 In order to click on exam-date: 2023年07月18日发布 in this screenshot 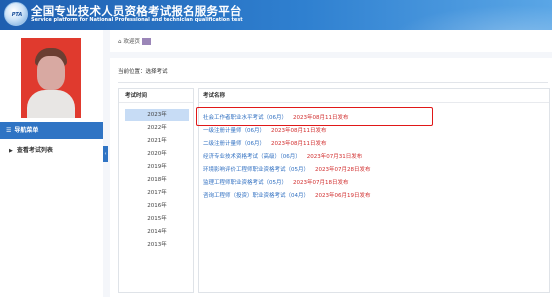, I will do `click(321, 183)`.